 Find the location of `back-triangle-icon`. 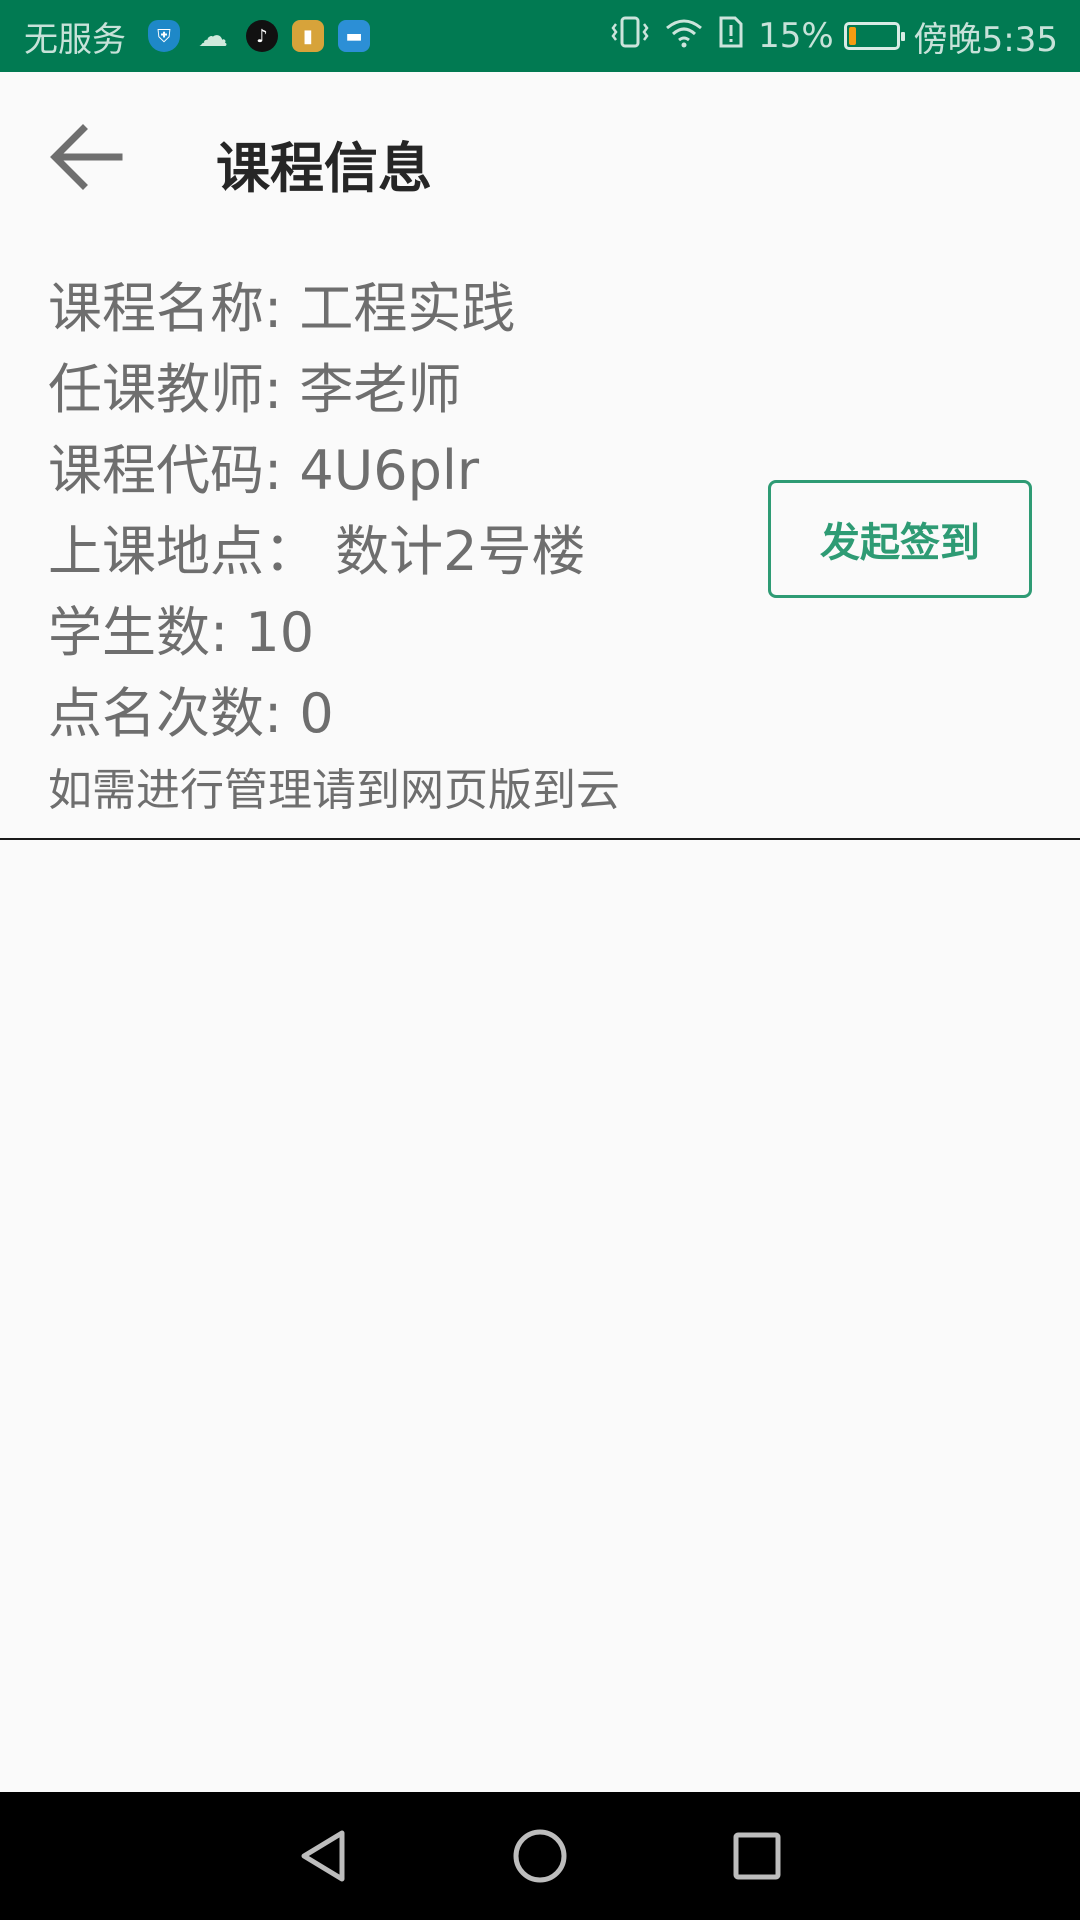

back-triangle-icon is located at coordinates (323, 1856).